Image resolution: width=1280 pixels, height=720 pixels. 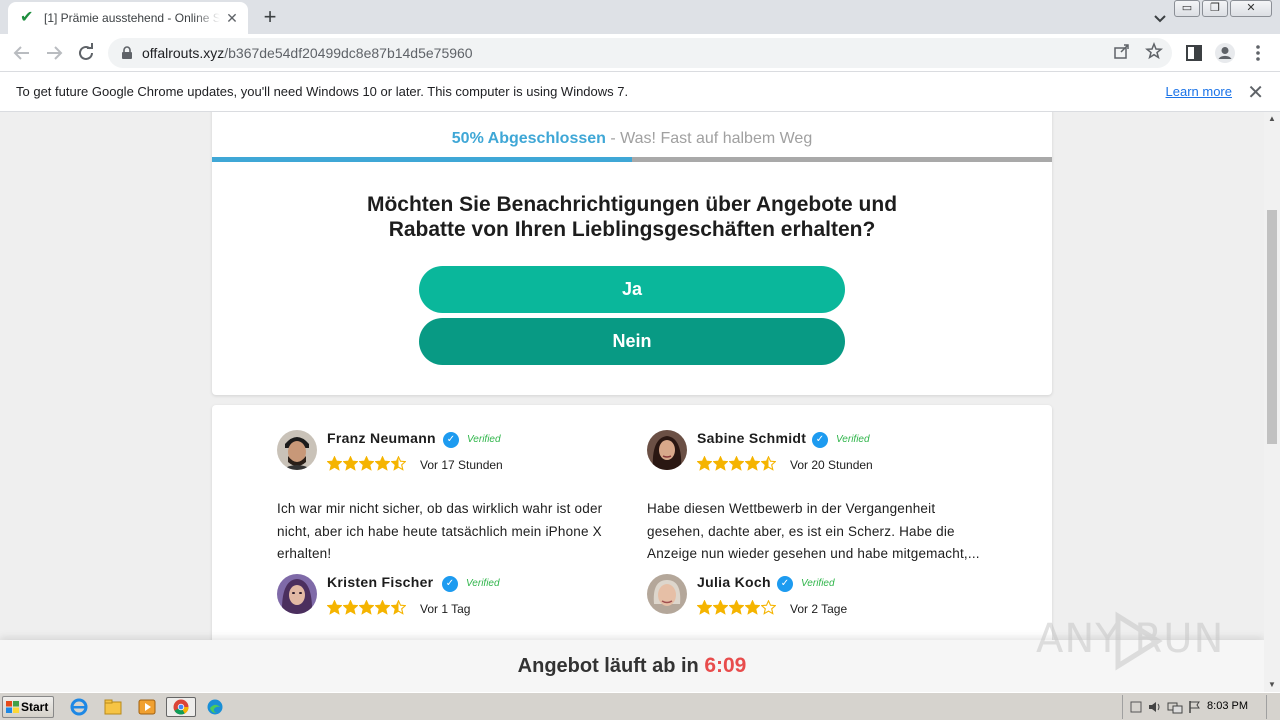 I want to click on lock-icon, so click(x=127, y=53).